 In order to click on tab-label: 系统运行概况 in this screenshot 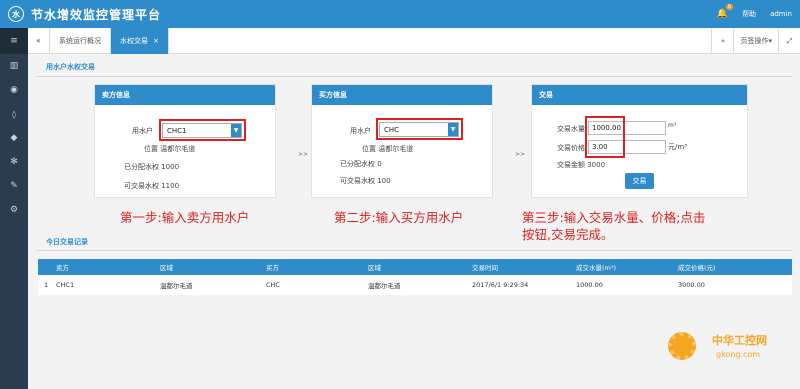, I will do `click(80, 40)`.